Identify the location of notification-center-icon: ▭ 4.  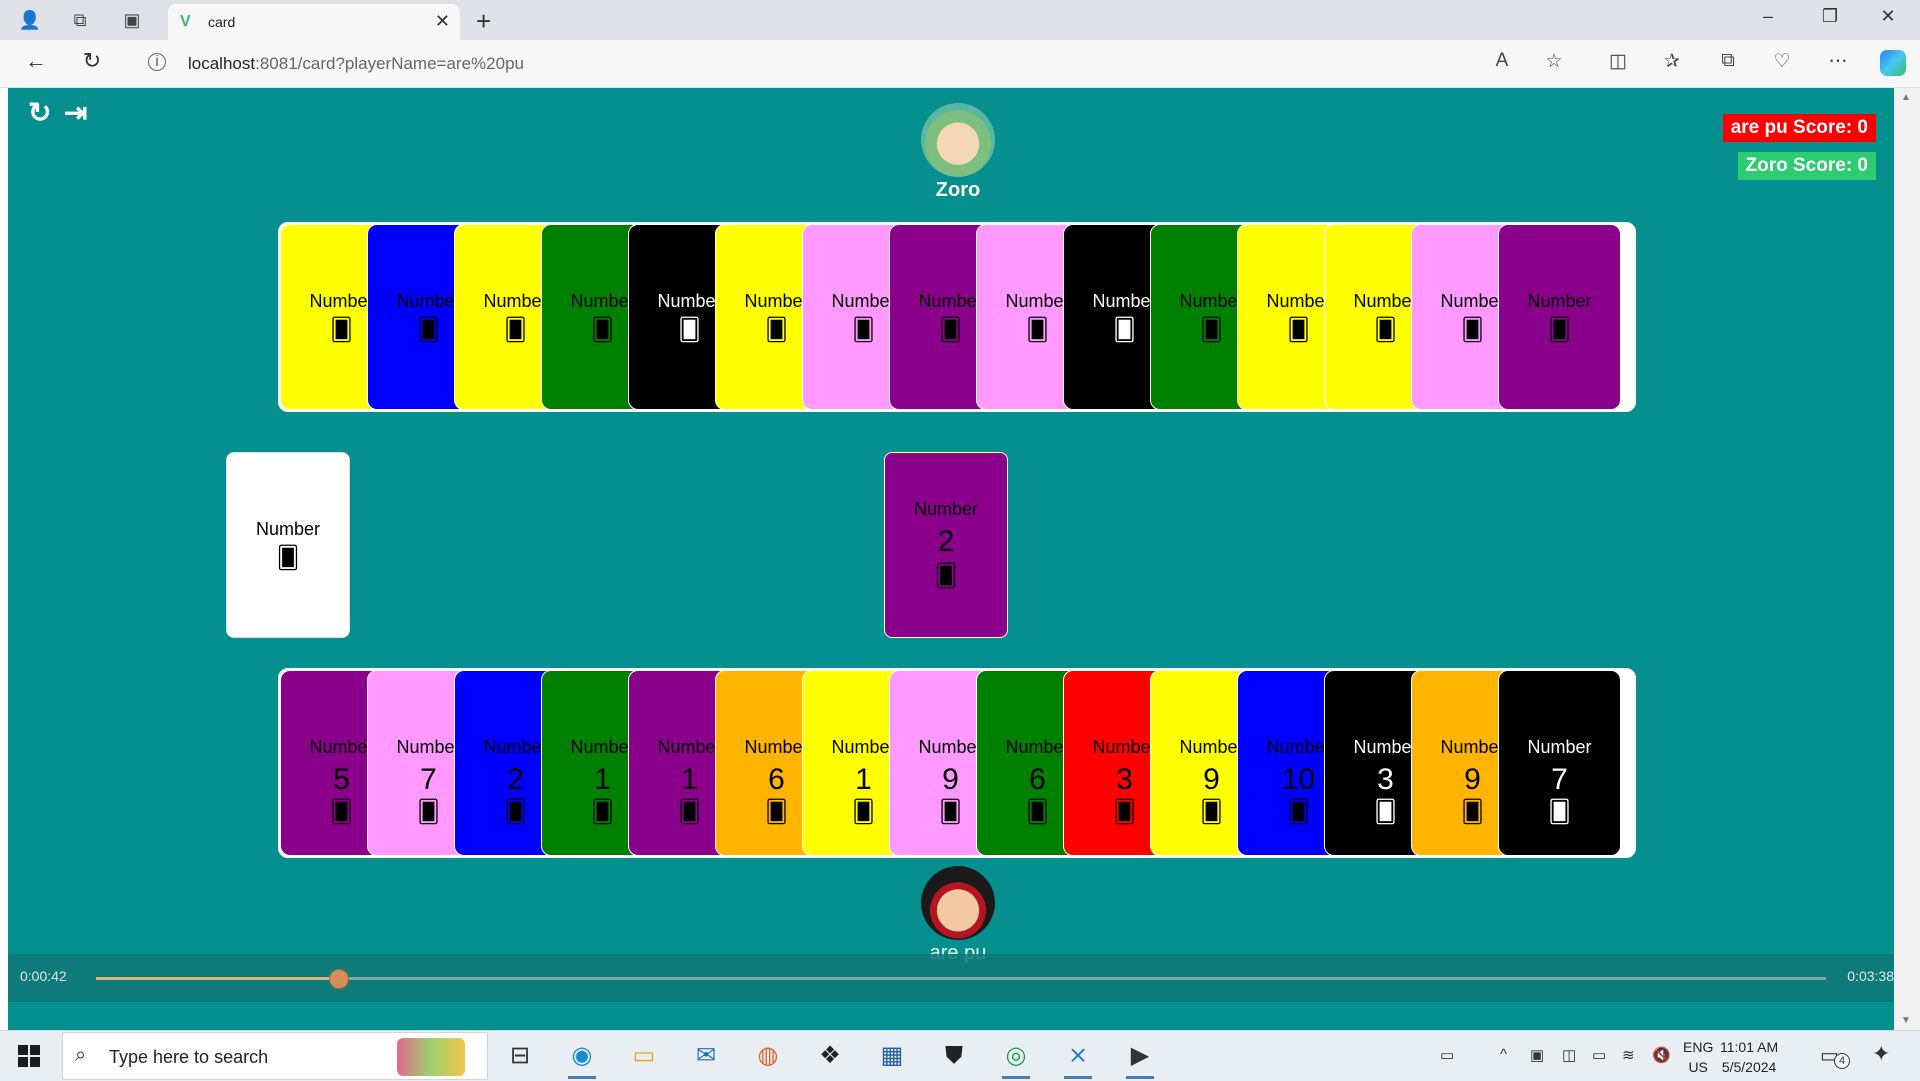
(1835, 1056).